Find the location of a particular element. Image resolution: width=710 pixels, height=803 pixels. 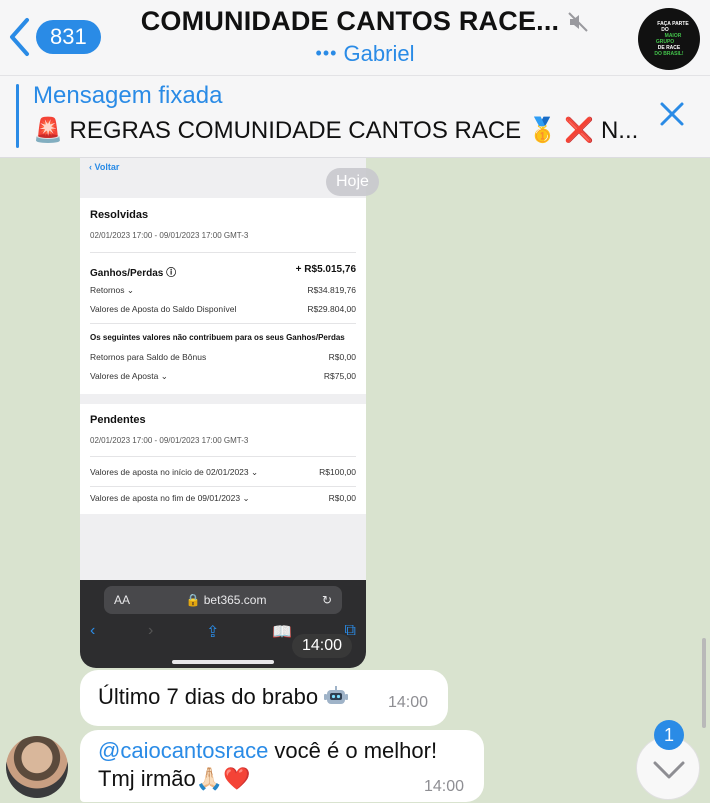

typing-status: ••• Gabriel is located at coordinates (365, 54).